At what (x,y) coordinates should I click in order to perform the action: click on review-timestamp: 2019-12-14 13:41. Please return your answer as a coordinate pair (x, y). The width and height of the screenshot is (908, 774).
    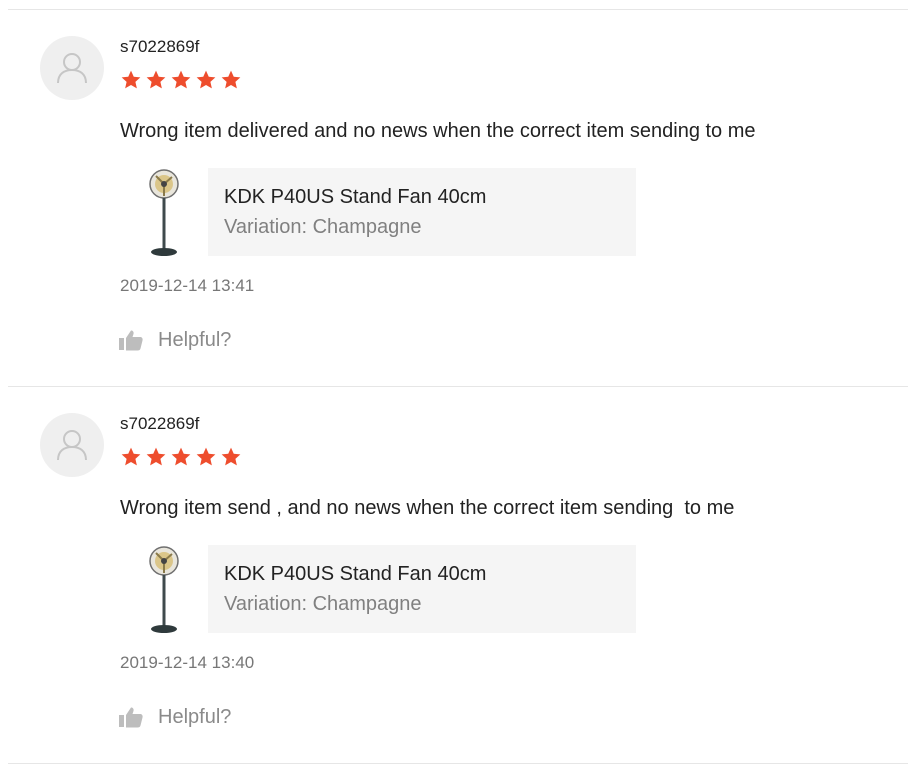
    Looking at the image, I should click on (187, 285).